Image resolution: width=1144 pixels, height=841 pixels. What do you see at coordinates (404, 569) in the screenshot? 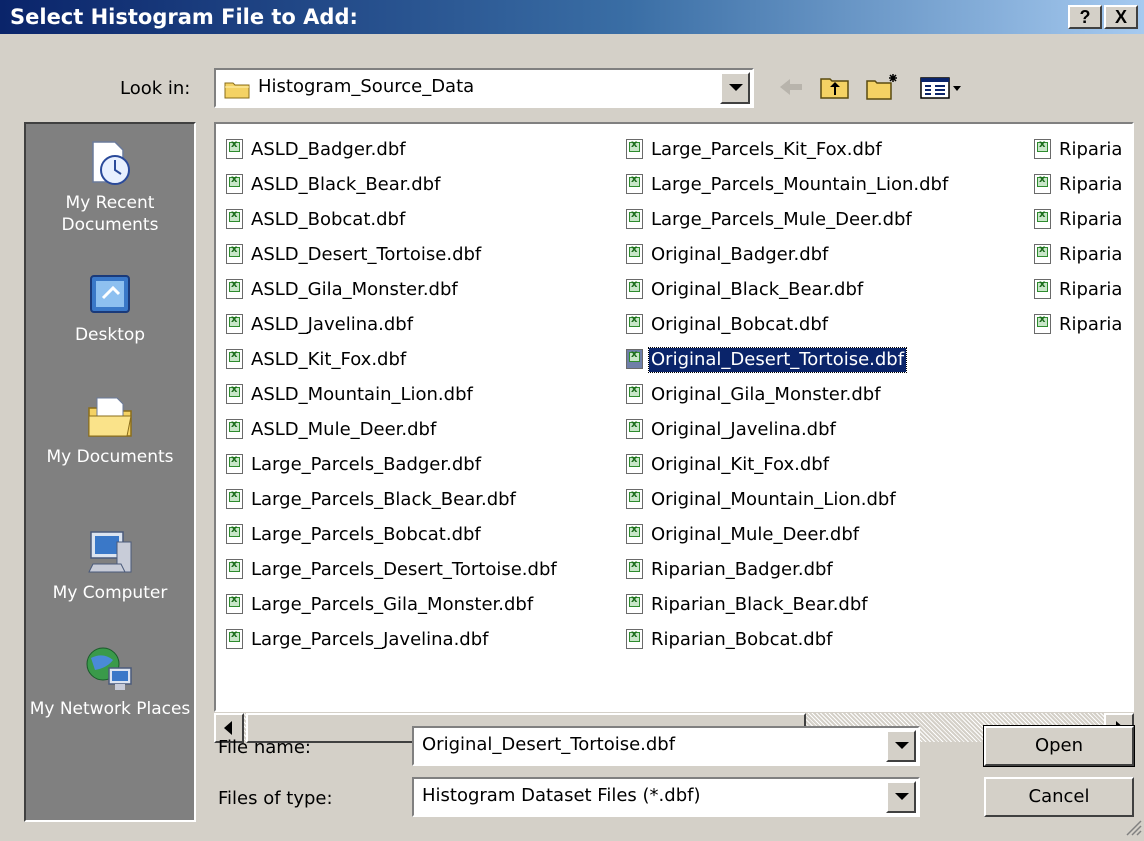
I see `file-name: Large_Parcels_Desert_Tortoise.dbf` at bounding box center [404, 569].